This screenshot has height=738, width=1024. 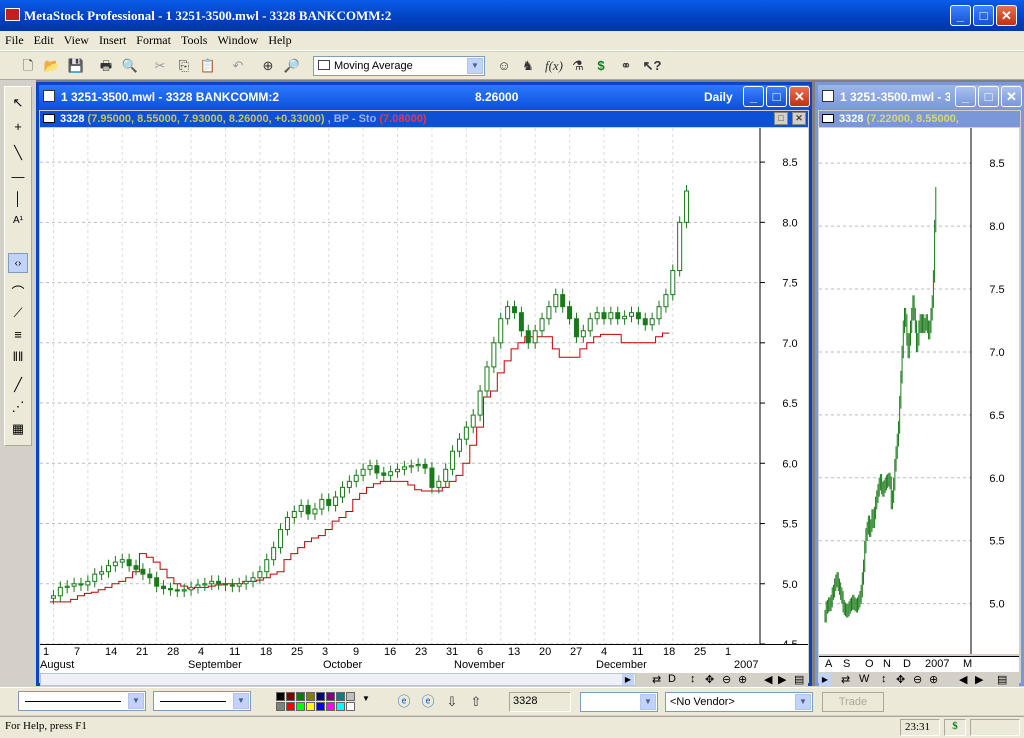 I want to click on second-minimize-button: _, so click(x=965, y=96).